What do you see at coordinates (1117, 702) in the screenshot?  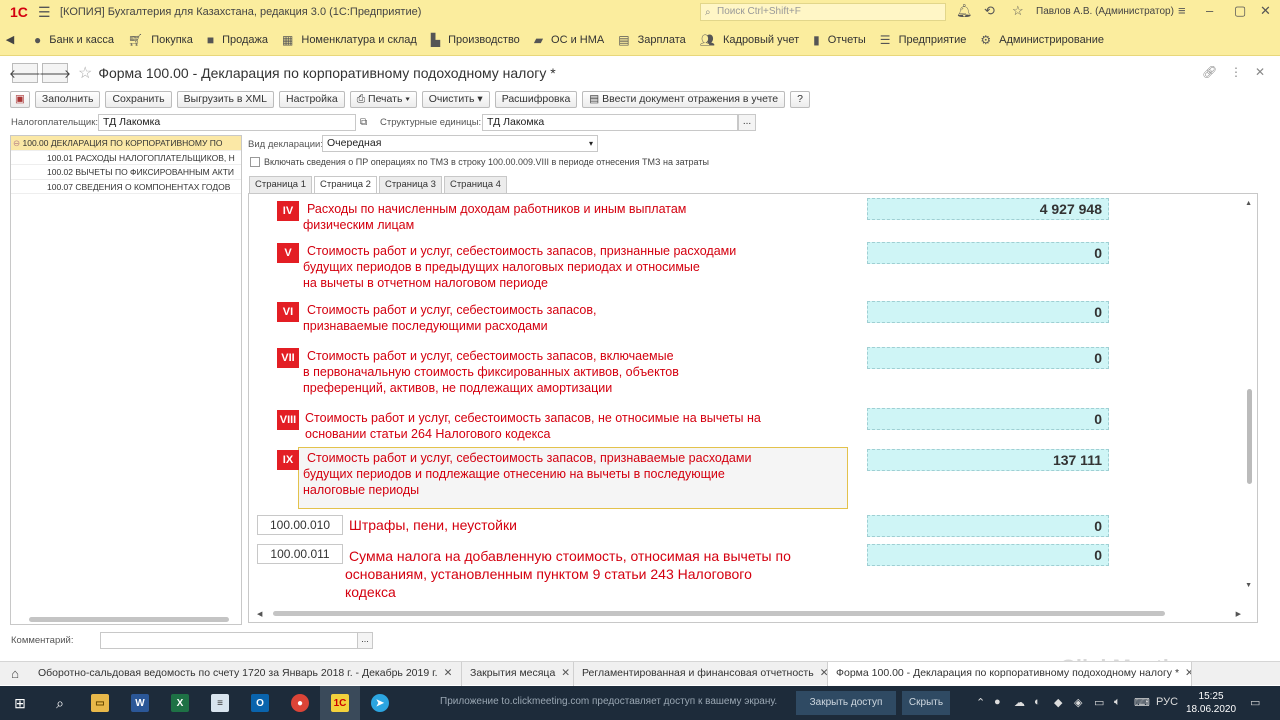 I see `volume-icon: 🔈︎` at bounding box center [1117, 702].